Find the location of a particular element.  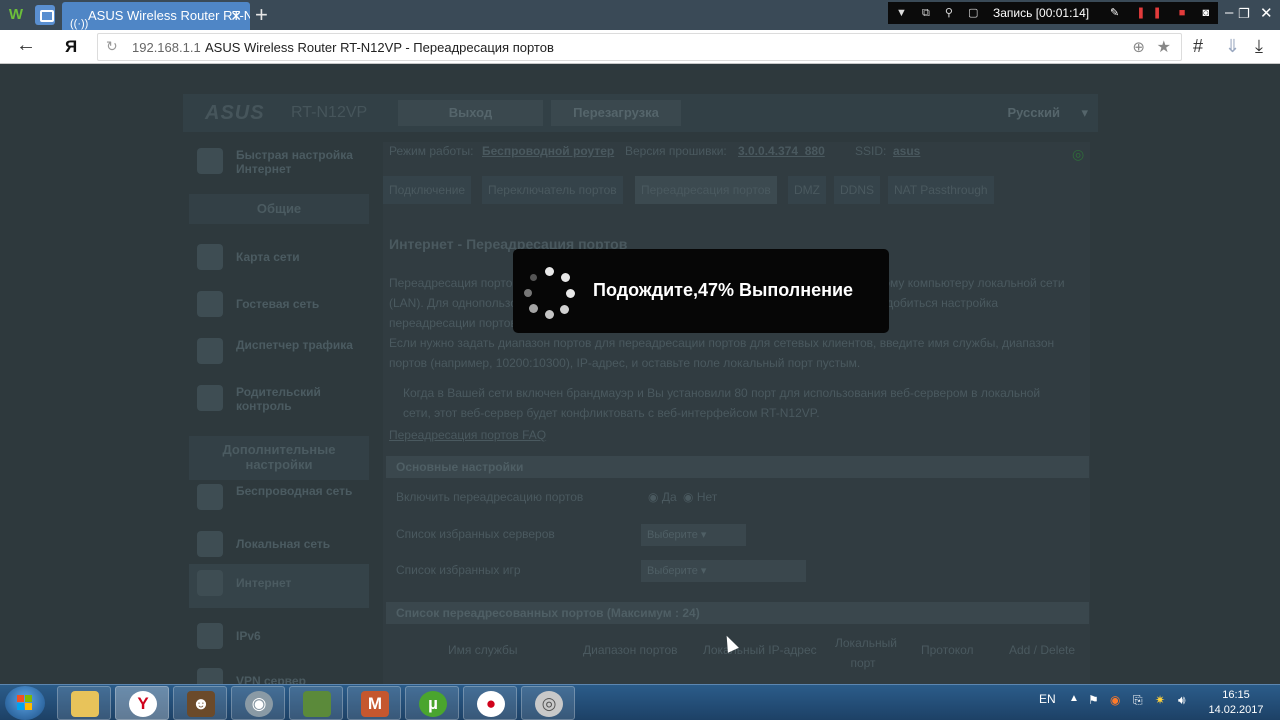

avatar-app-icon: ☻ is located at coordinates (201, 704).